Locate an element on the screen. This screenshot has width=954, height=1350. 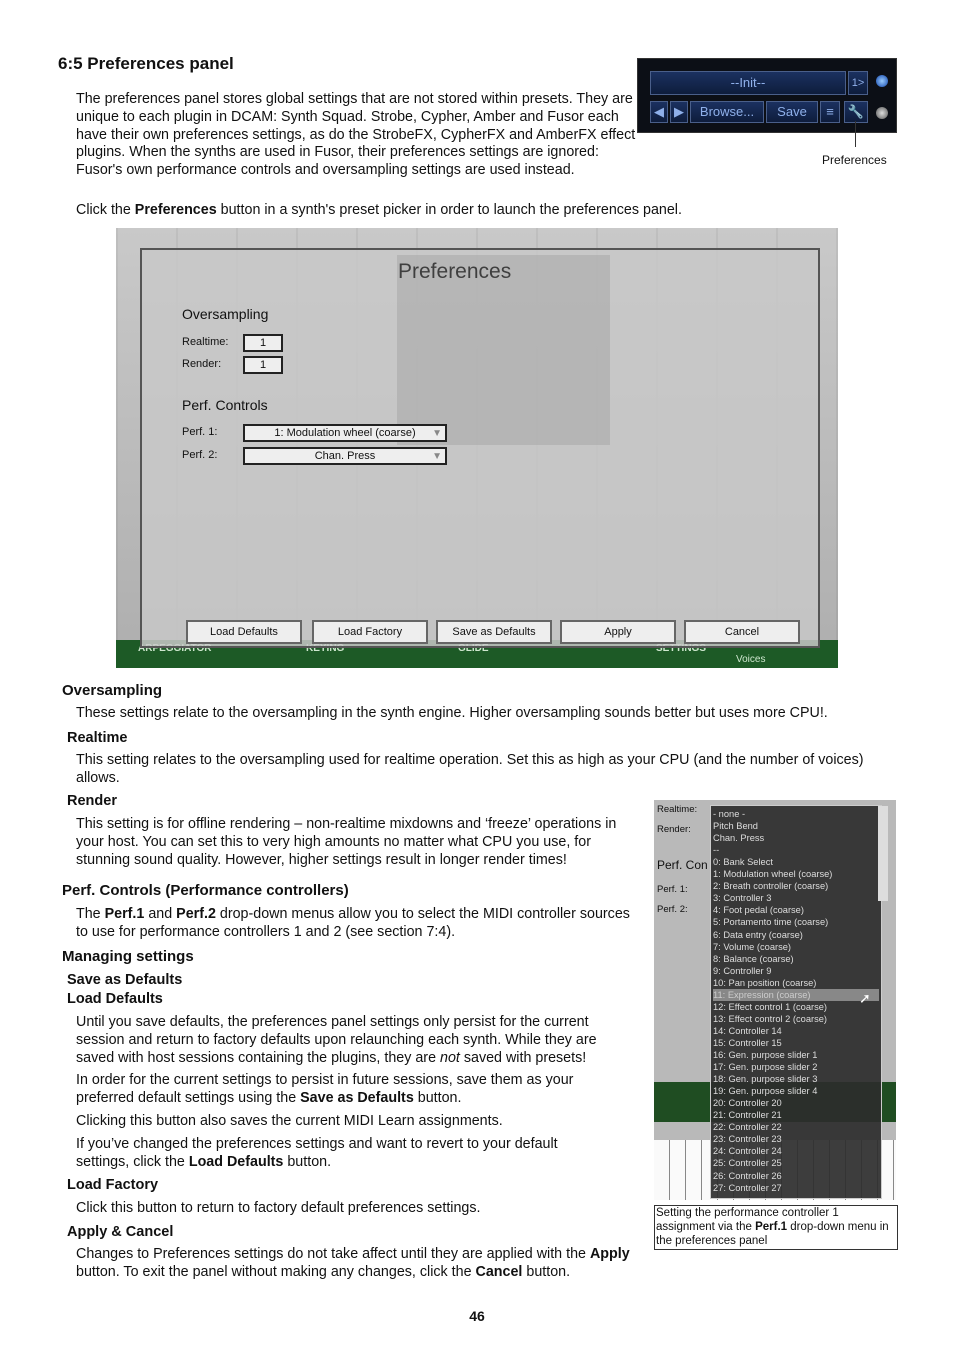
dropdown-option: 15: Controller 15 is located at coordinates (796, 1043).